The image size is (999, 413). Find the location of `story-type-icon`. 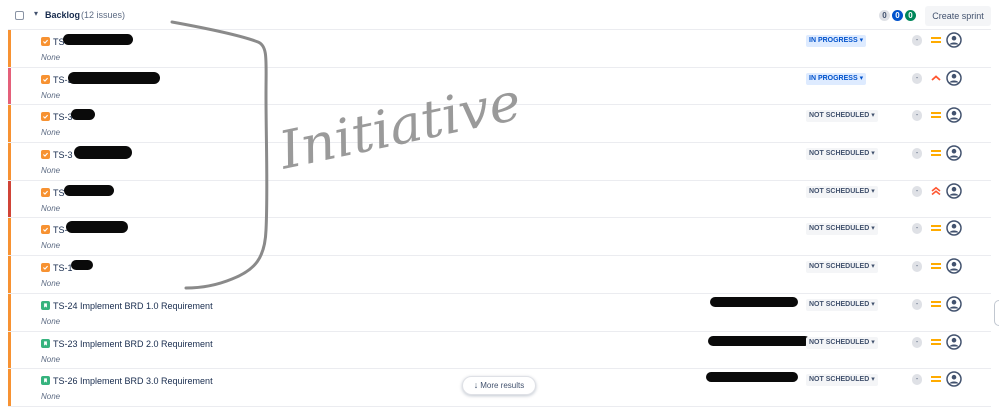

story-type-icon is located at coordinates (45, 343).